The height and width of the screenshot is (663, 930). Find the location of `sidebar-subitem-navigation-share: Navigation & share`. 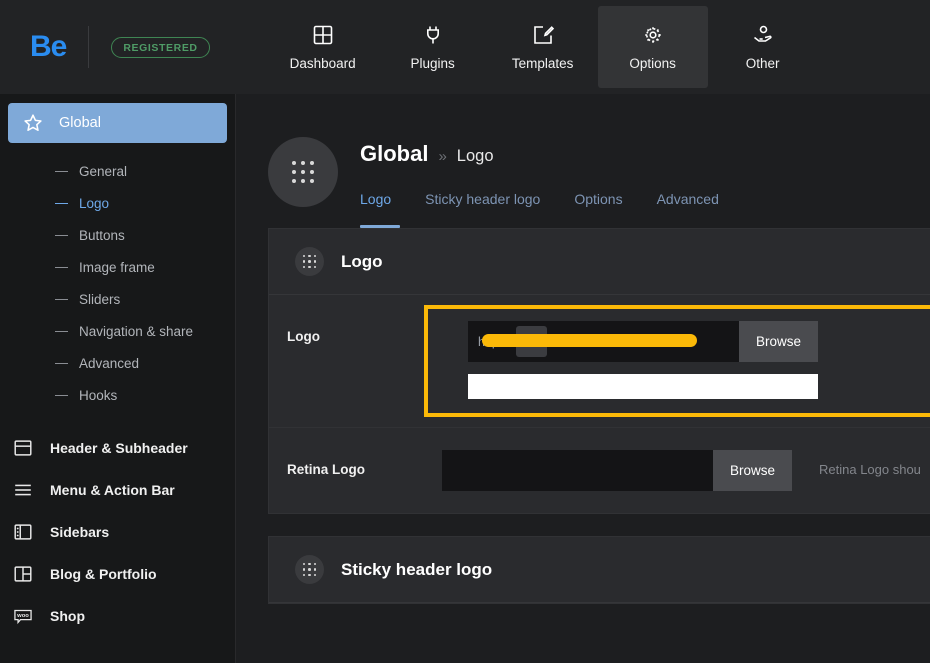

sidebar-subitem-navigation-share: Navigation & share is located at coordinates (117, 331).